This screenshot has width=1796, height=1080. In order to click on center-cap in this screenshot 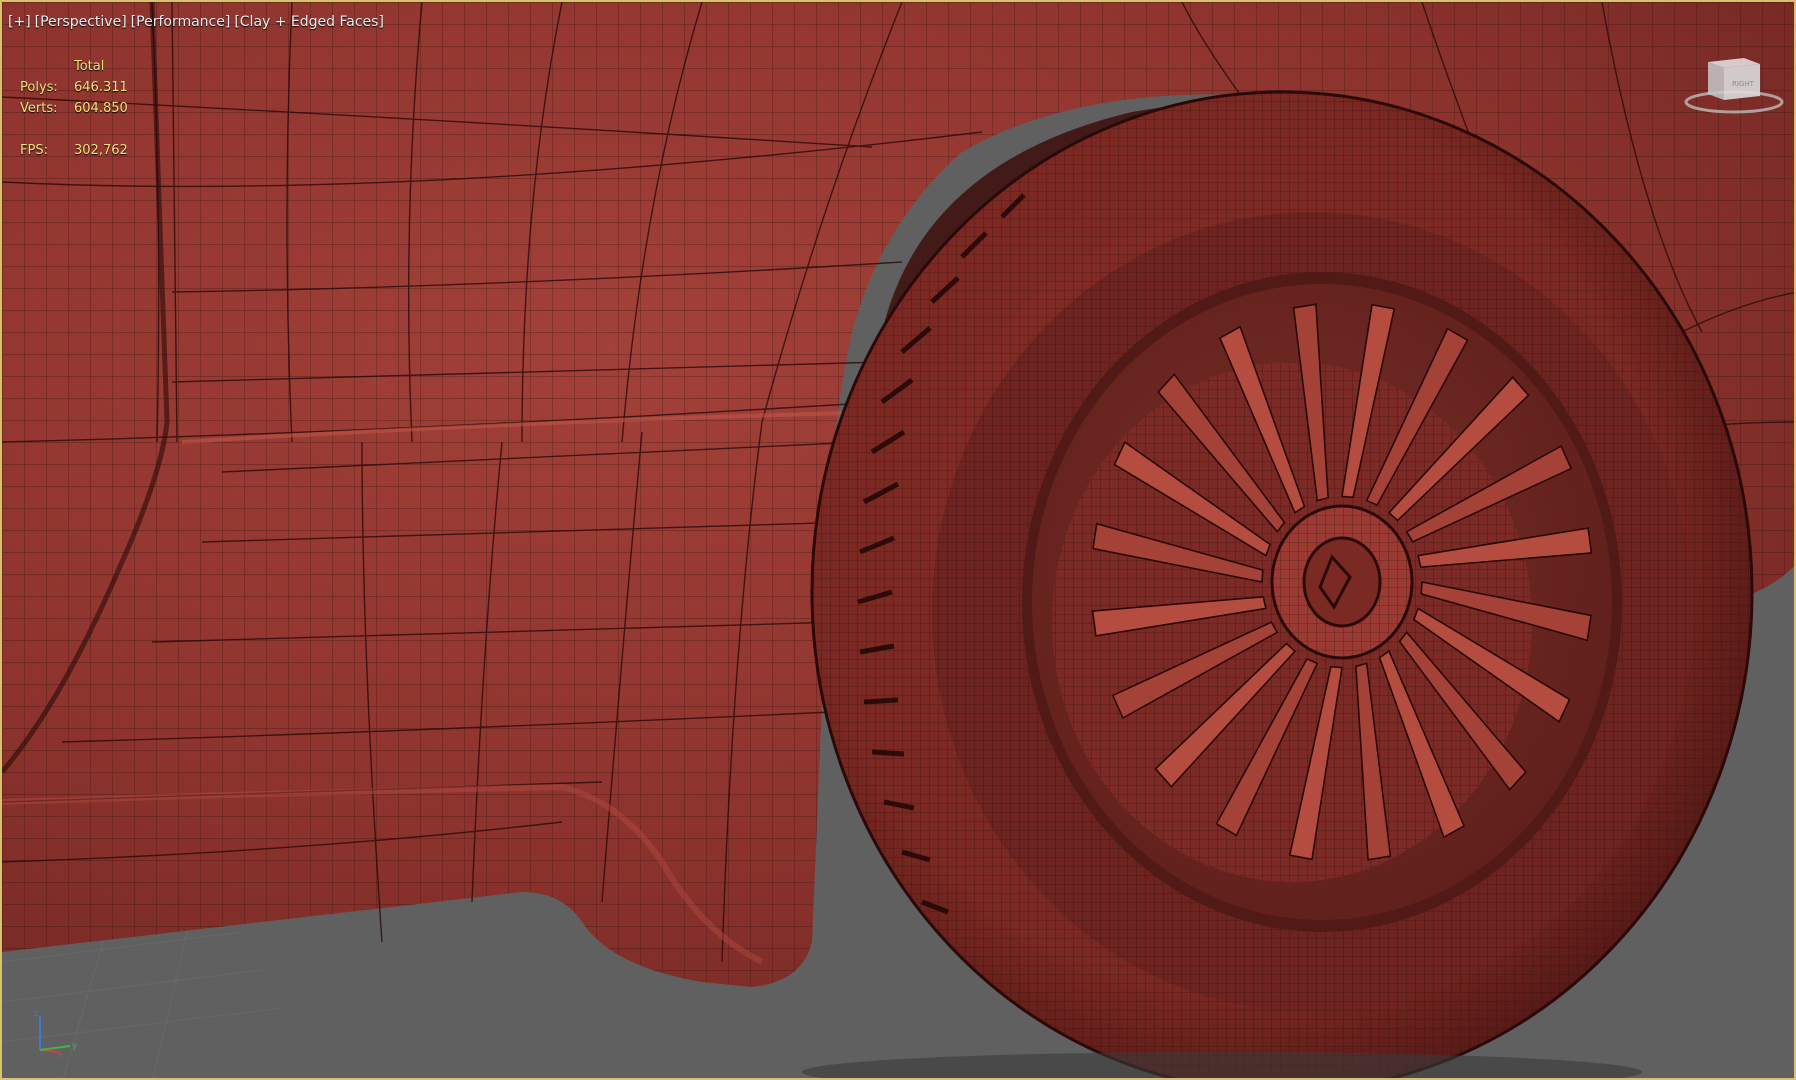, I will do `click(1342, 582)`.